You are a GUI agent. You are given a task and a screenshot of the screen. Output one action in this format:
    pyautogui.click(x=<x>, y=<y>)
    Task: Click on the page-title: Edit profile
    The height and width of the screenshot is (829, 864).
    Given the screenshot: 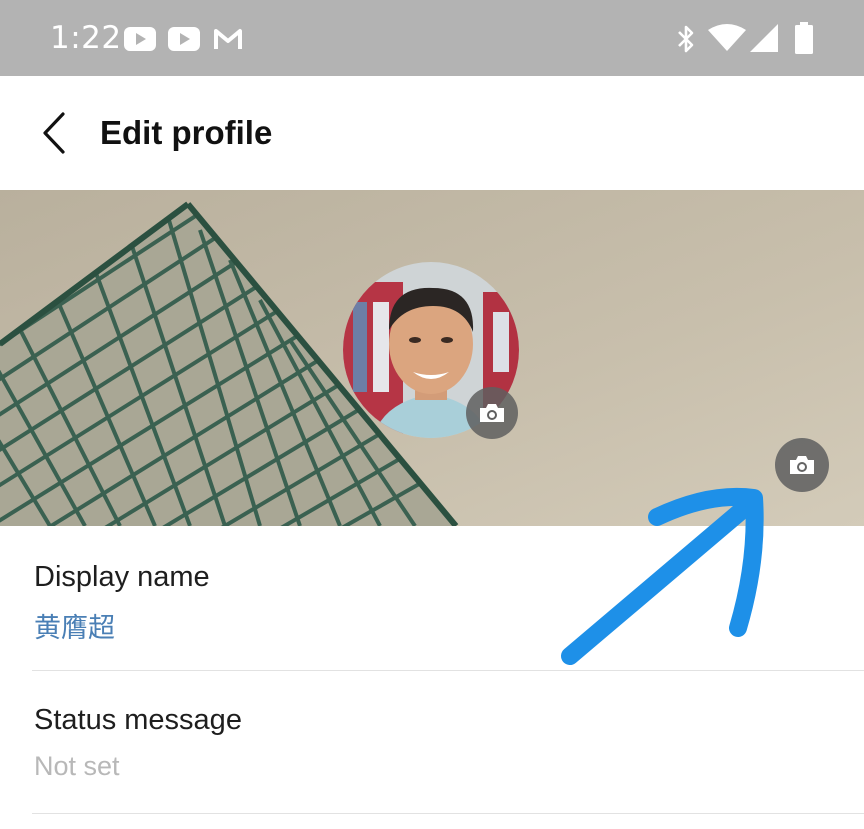 What is the action you would take?
    pyautogui.click(x=186, y=132)
    